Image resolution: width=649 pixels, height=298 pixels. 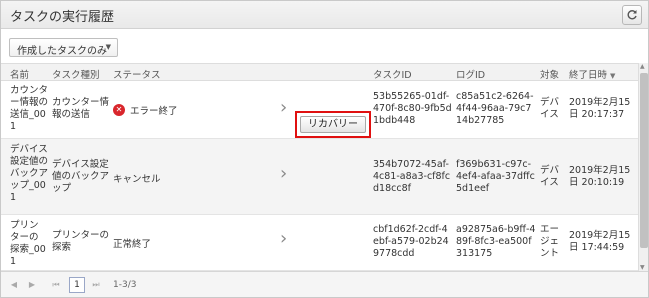 I want to click on refresh-icon, so click(x=632, y=15).